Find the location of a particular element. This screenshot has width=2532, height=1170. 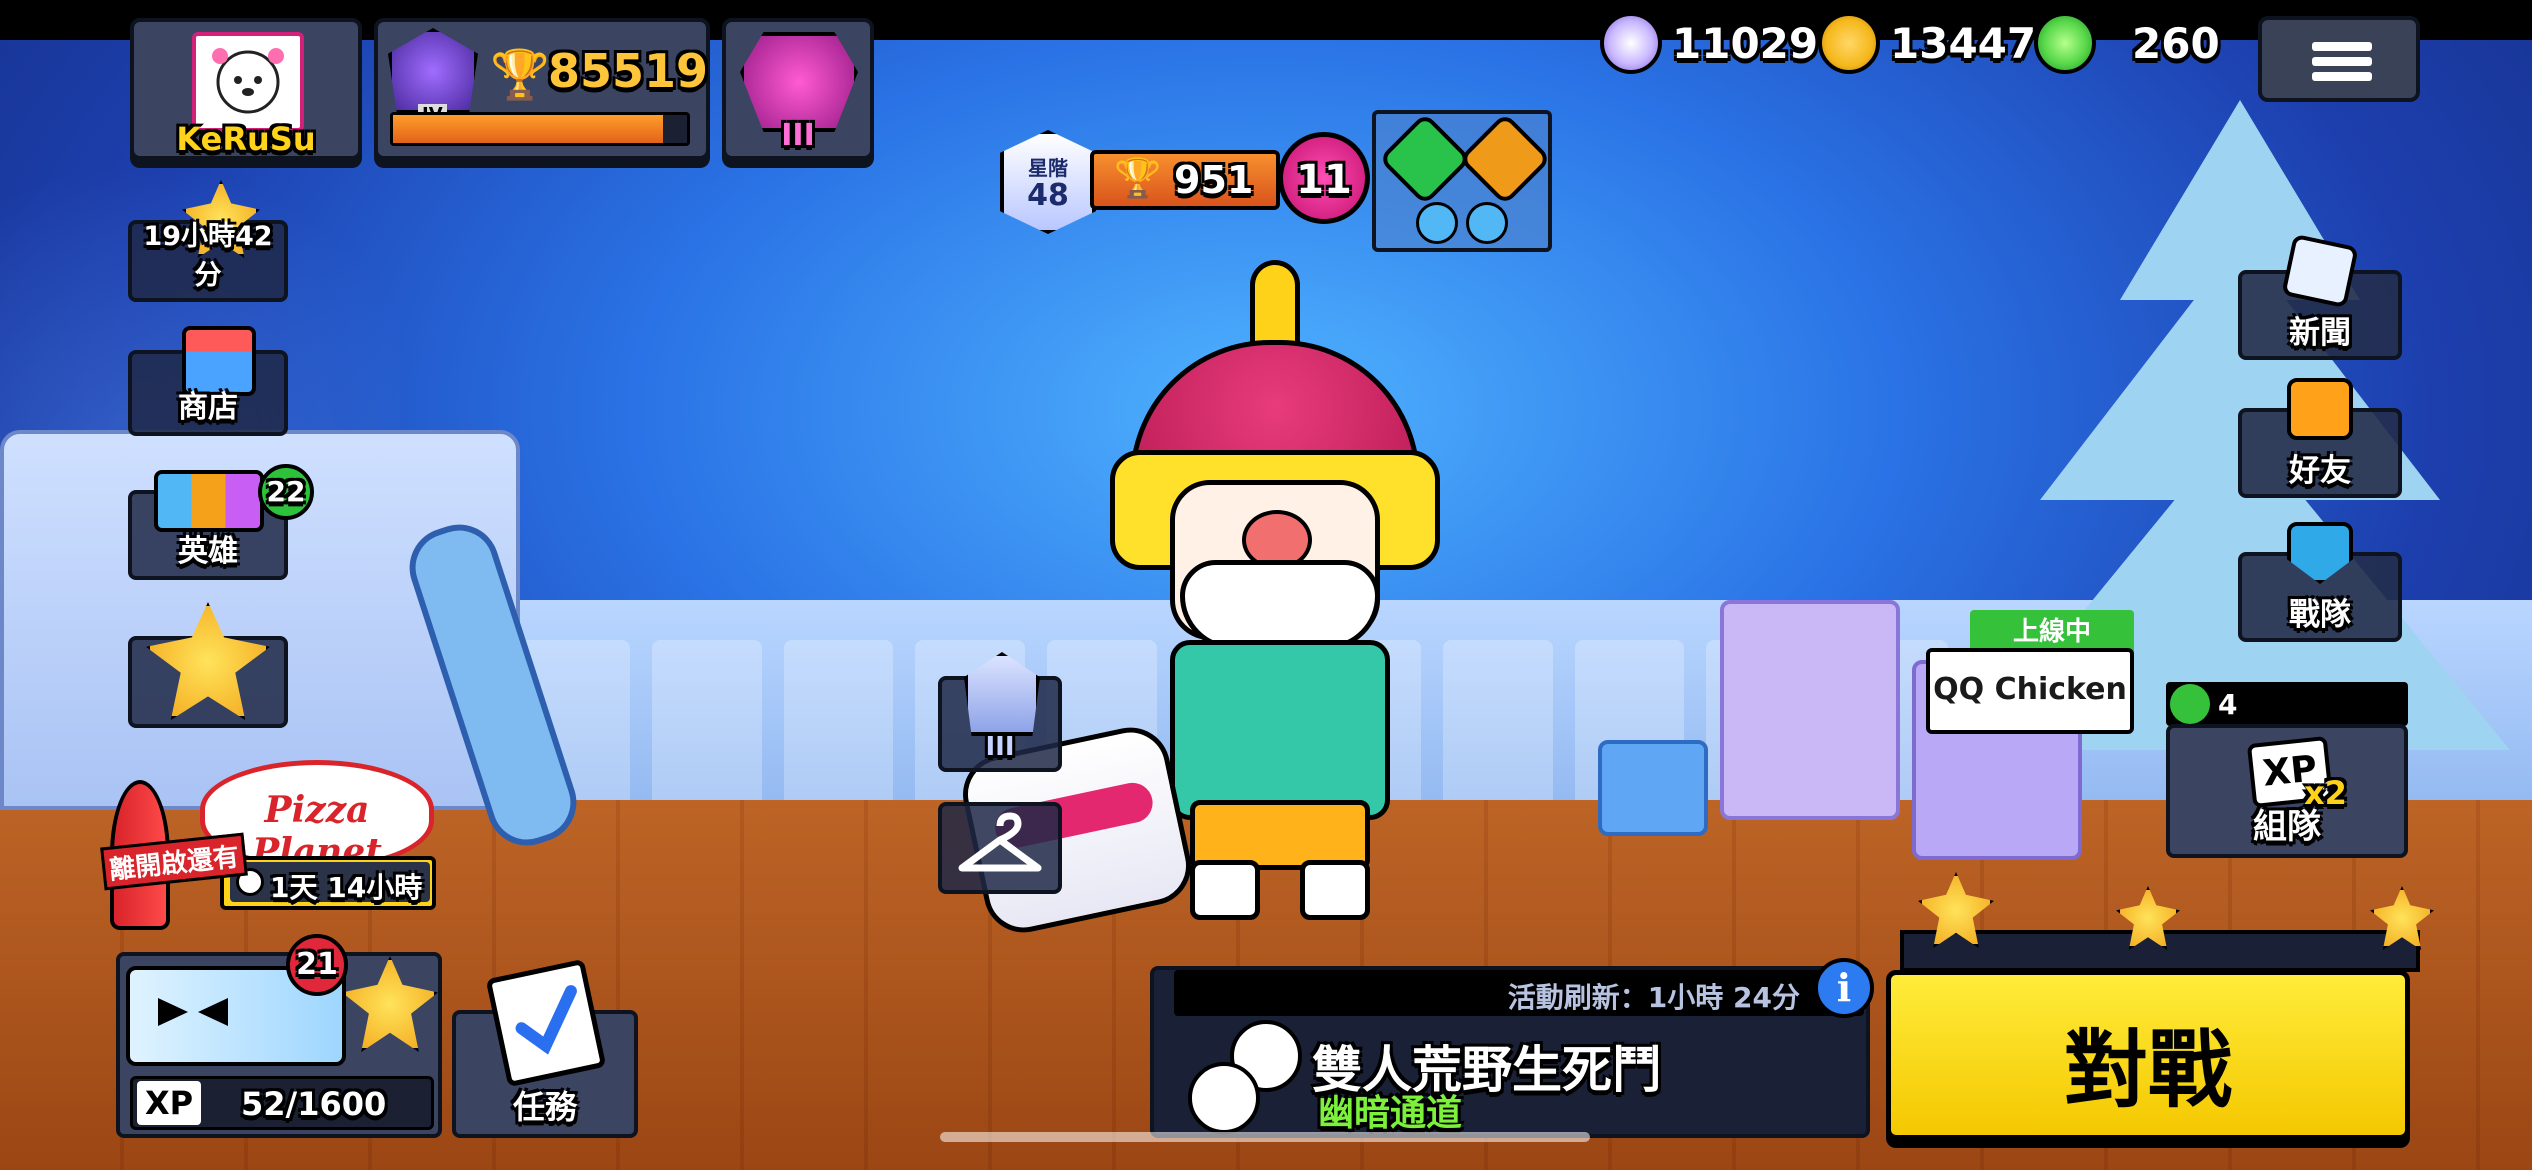

friends-label: 好友 is located at coordinates (2320, 471).